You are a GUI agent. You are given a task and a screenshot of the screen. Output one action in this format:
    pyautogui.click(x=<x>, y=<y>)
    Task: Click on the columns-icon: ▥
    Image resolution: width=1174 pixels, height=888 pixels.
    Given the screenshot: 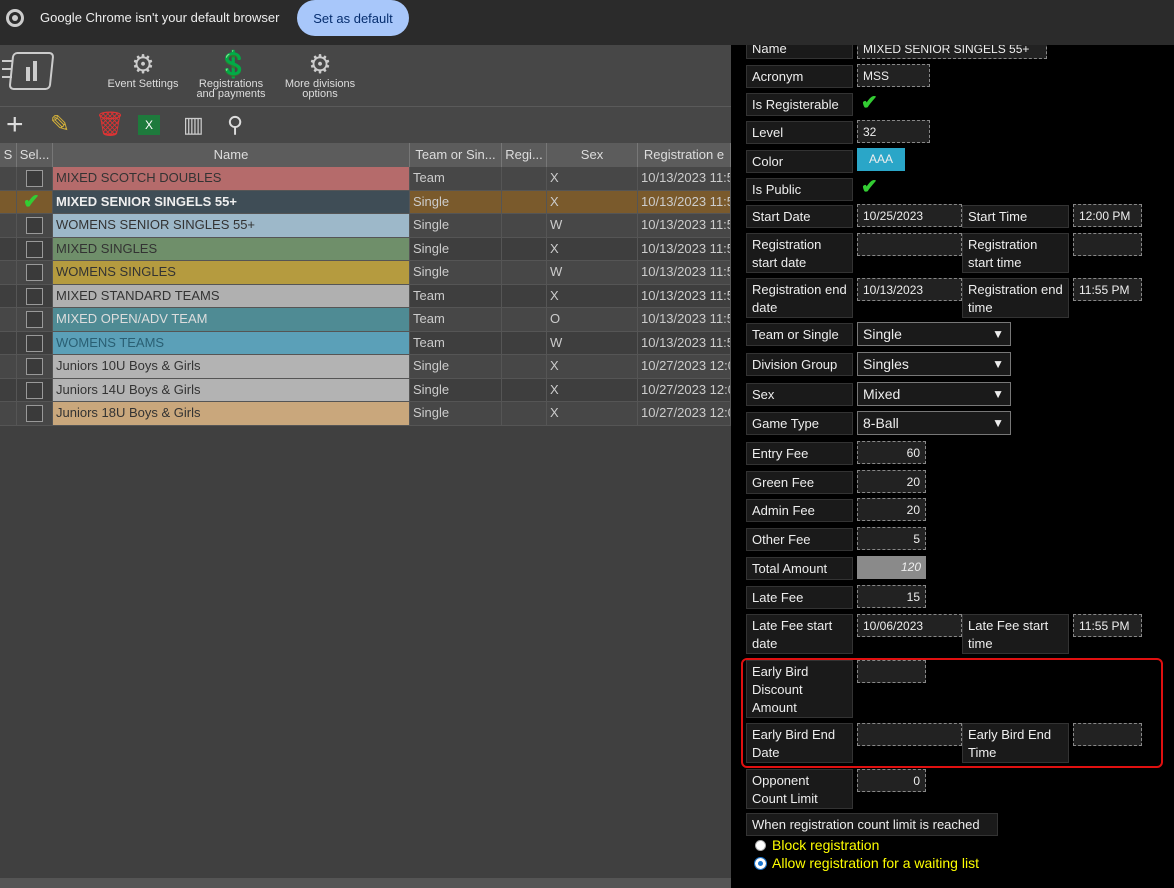 What is the action you would take?
    pyautogui.click(x=193, y=125)
    